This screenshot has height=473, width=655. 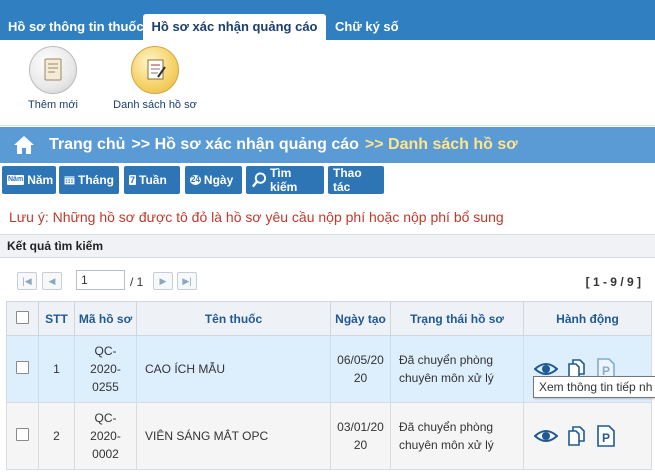 I want to click on row-ma-ho-so: QC- 2020- 0002, so click(x=105, y=436).